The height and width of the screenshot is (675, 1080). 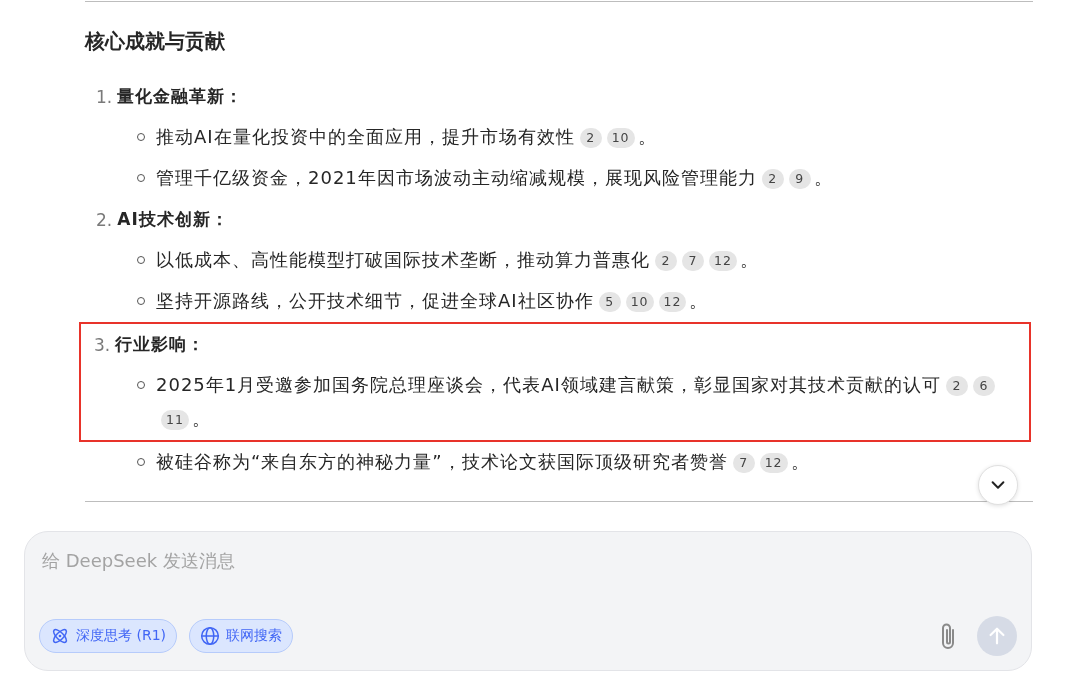 I want to click on list-item-text: 以低成本、高性能模型打破国际技术垄断，推动算力普惠化, so click(x=403, y=259).